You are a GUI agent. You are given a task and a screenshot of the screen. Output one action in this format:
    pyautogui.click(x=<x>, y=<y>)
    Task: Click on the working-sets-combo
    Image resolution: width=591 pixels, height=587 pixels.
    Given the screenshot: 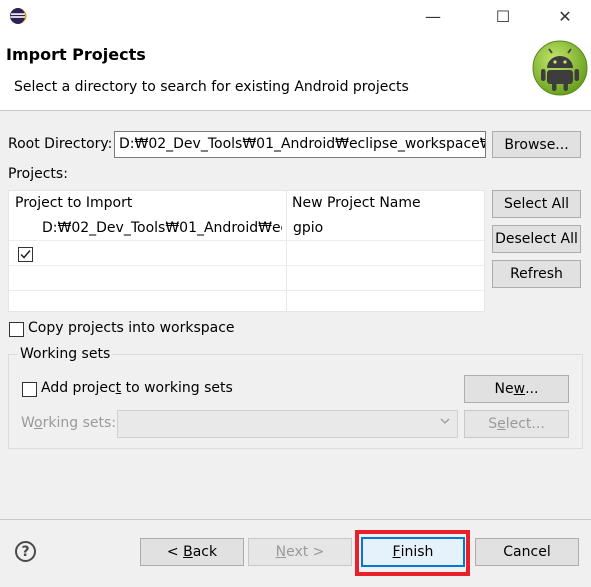 What is the action you would take?
    pyautogui.click(x=287, y=424)
    